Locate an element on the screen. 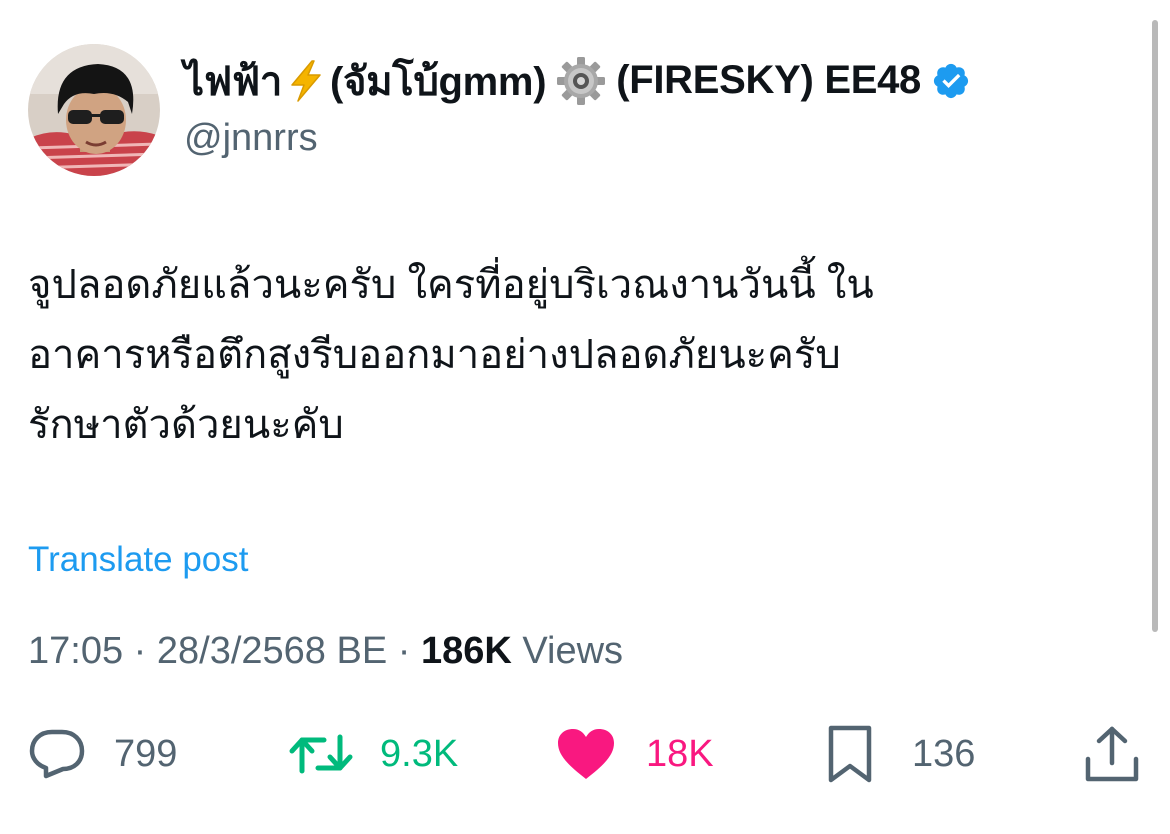  tweet-header: ไฟฟ้า (จัมโบ้gmm) (FIRESKY) EE48 @jnnrrs is located at coordinates (499, 110).